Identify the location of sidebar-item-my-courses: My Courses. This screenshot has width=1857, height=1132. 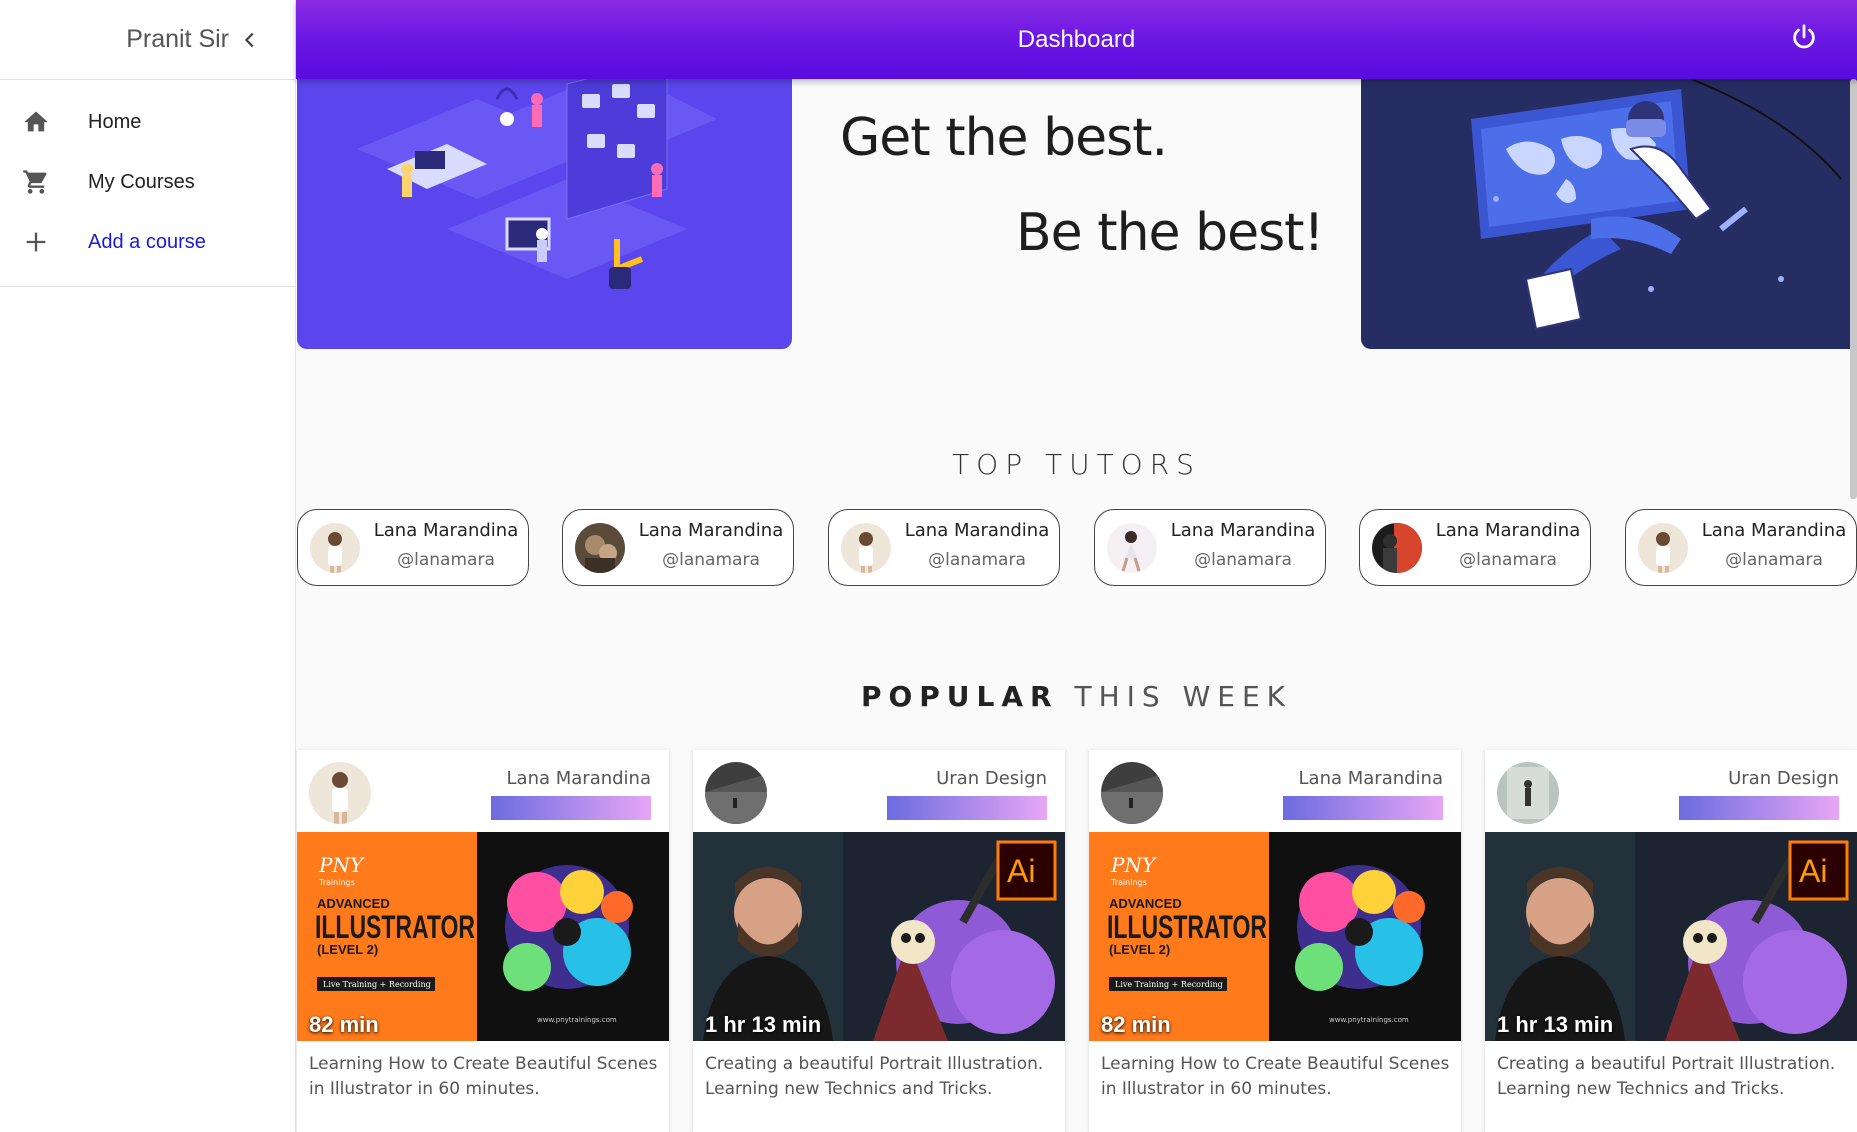
(147, 182).